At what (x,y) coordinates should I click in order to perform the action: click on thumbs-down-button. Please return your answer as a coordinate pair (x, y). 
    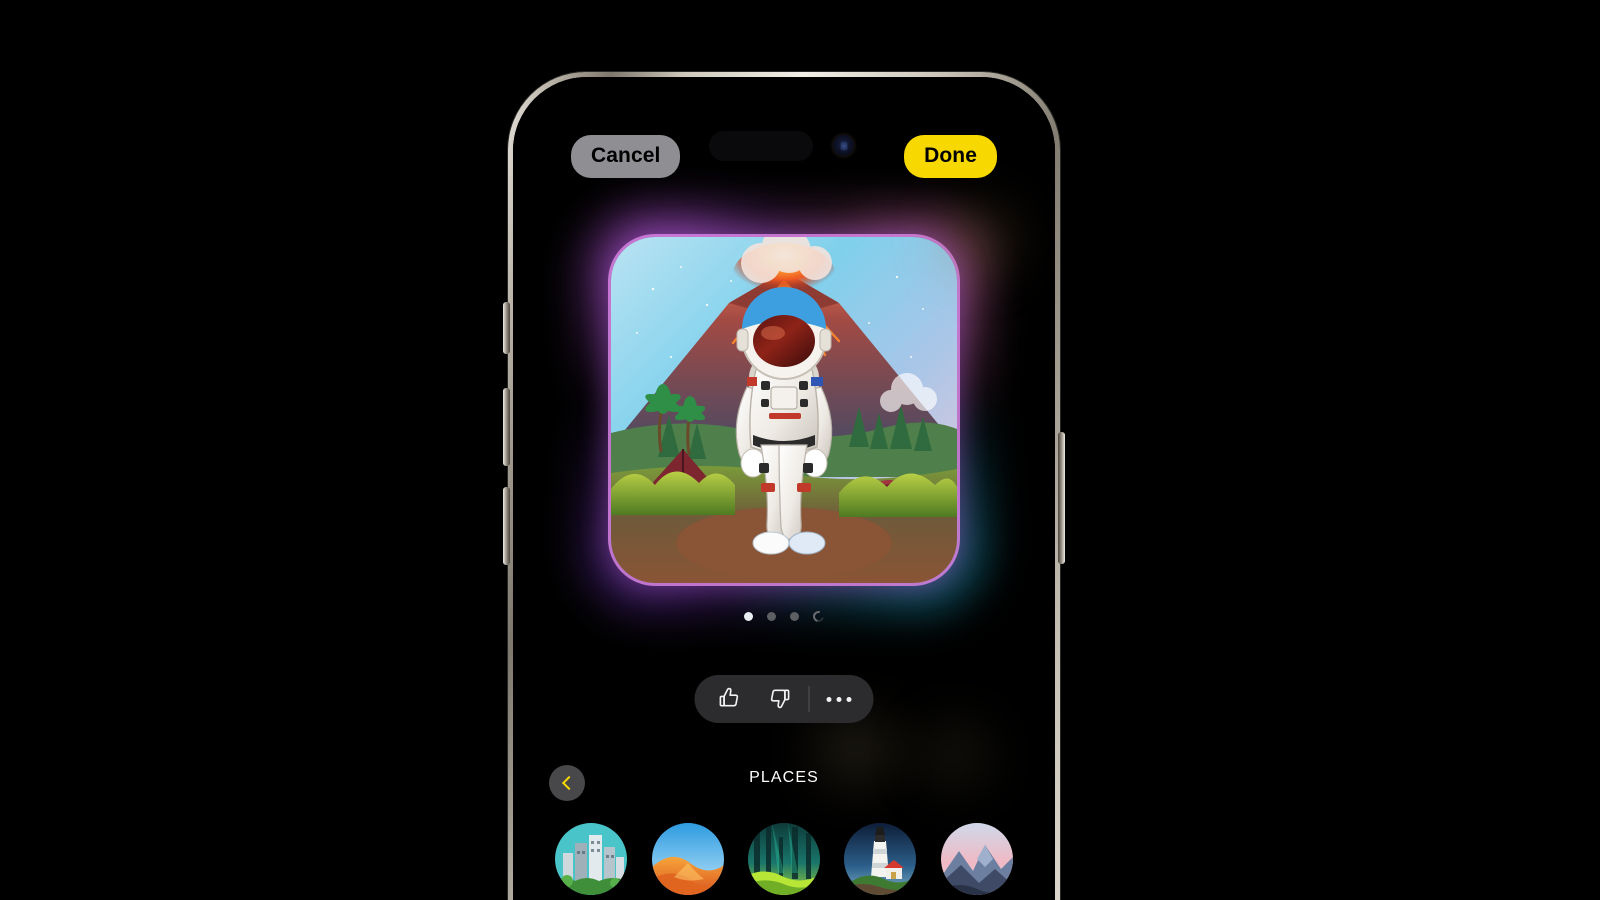
    Looking at the image, I should click on (780, 699).